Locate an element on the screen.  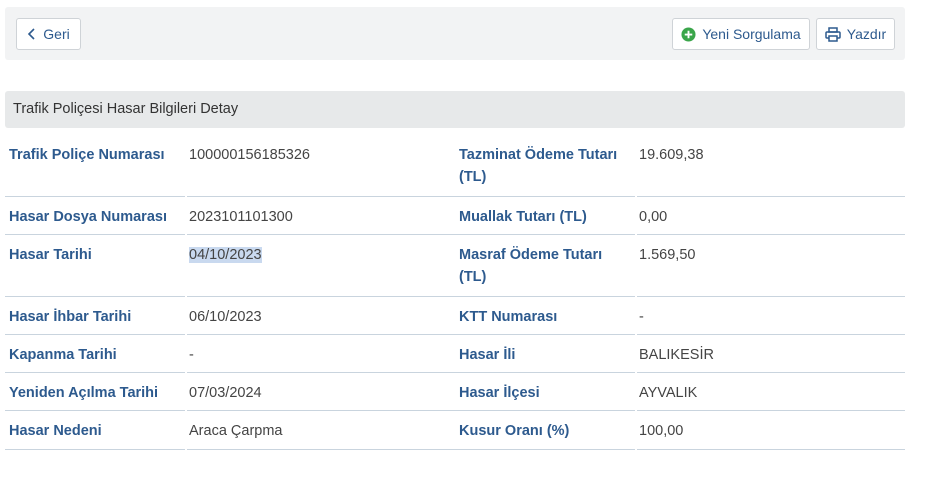
value-masraf-odeme-tutari: 1.569,50 is located at coordinates (667, 255).